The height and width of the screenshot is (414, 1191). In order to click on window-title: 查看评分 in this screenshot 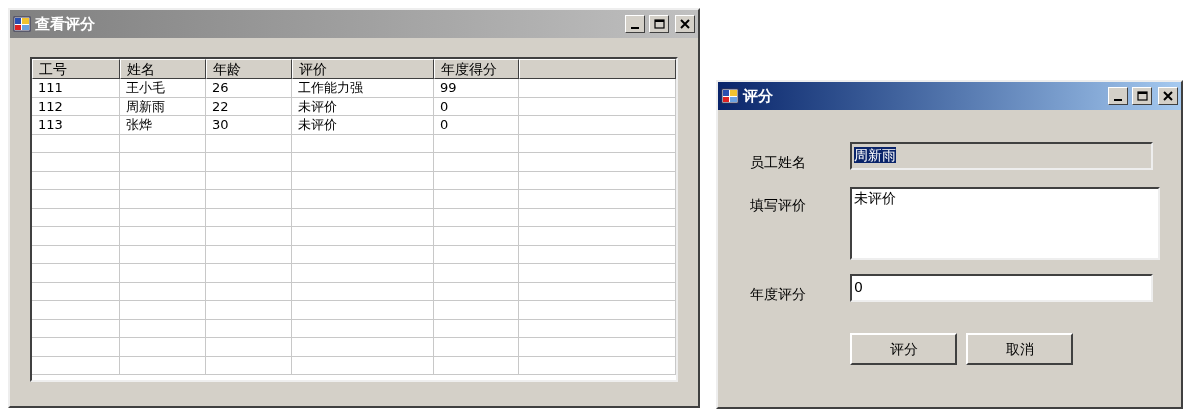, I will do `click(65, 24)`.